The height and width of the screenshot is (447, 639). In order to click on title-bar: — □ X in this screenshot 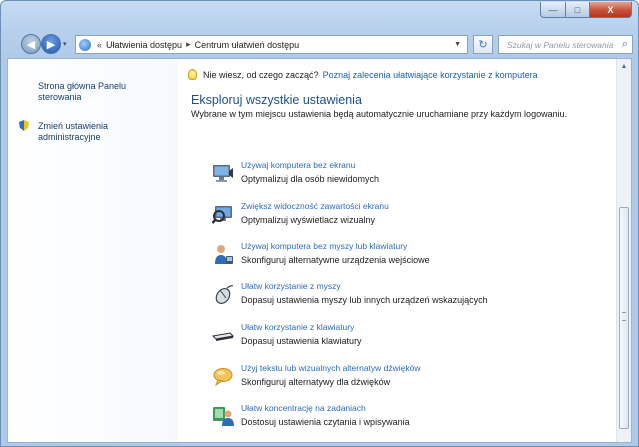, I will do `click(319, 15)`.